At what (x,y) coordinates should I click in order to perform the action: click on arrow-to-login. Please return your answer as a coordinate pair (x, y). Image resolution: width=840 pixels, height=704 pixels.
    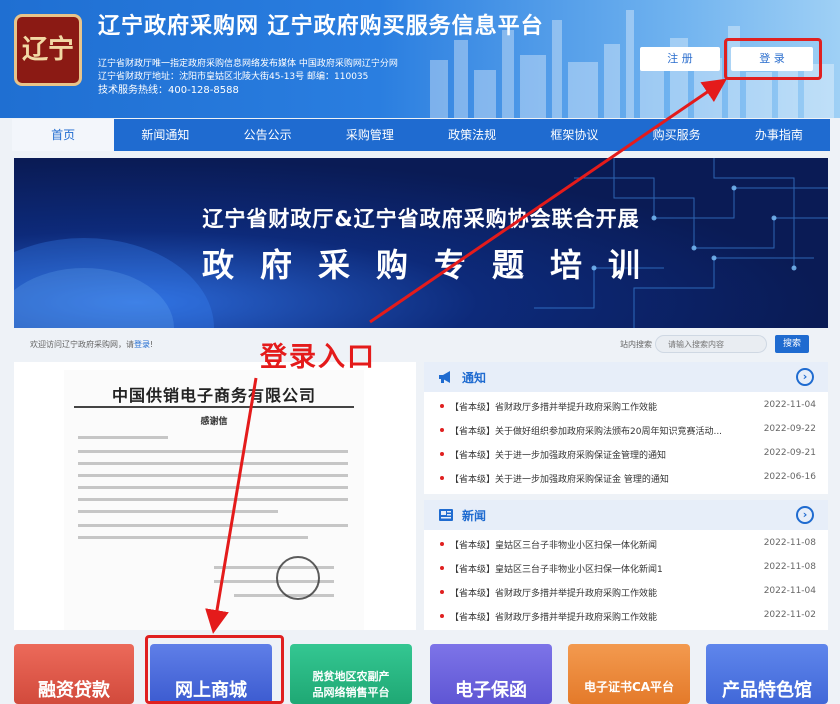
    Looking at the image, I should click on (548, 201).